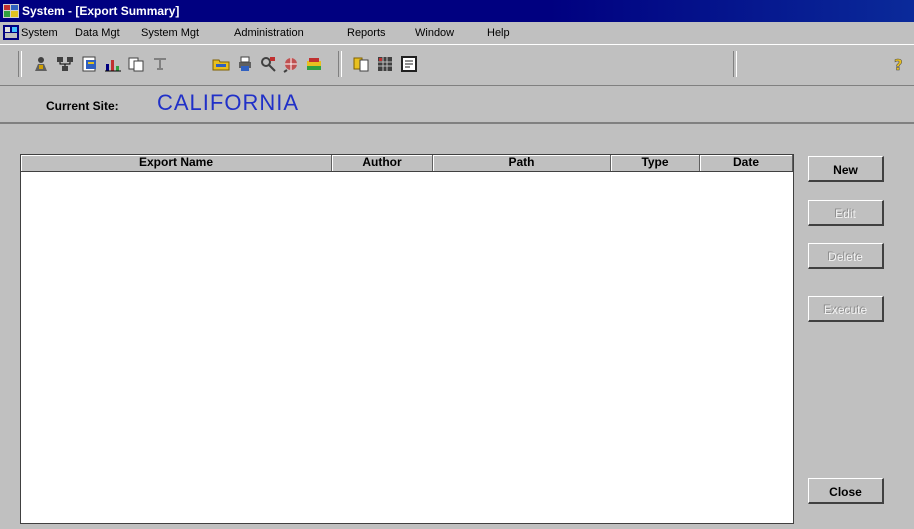 The image size is (914, 529). I want to click on current-site-label: Current Site:, so click(82, 106).